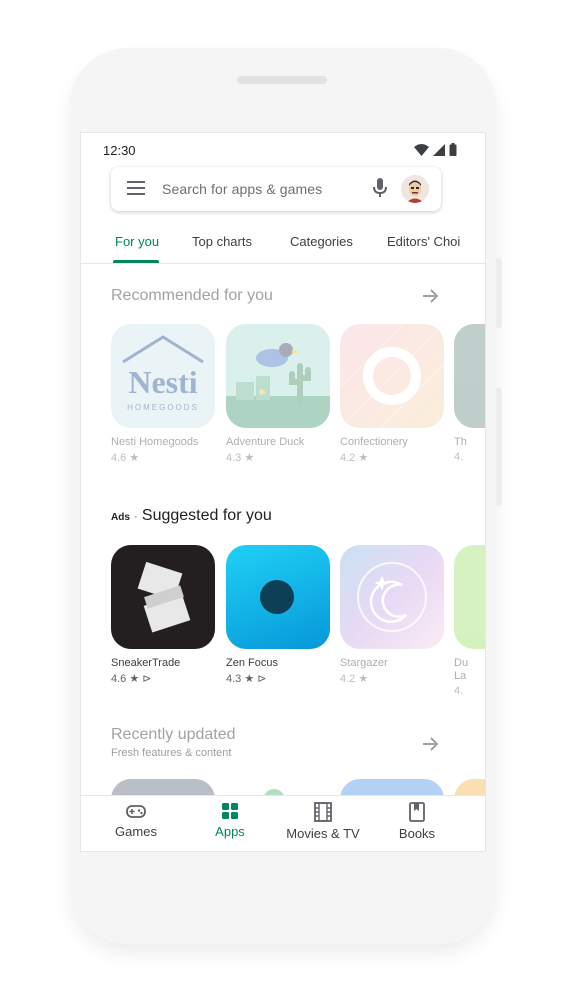  I want to click on app-card-adventure-duck: Adventure Duck 4.3 ★, so click(278, 394).